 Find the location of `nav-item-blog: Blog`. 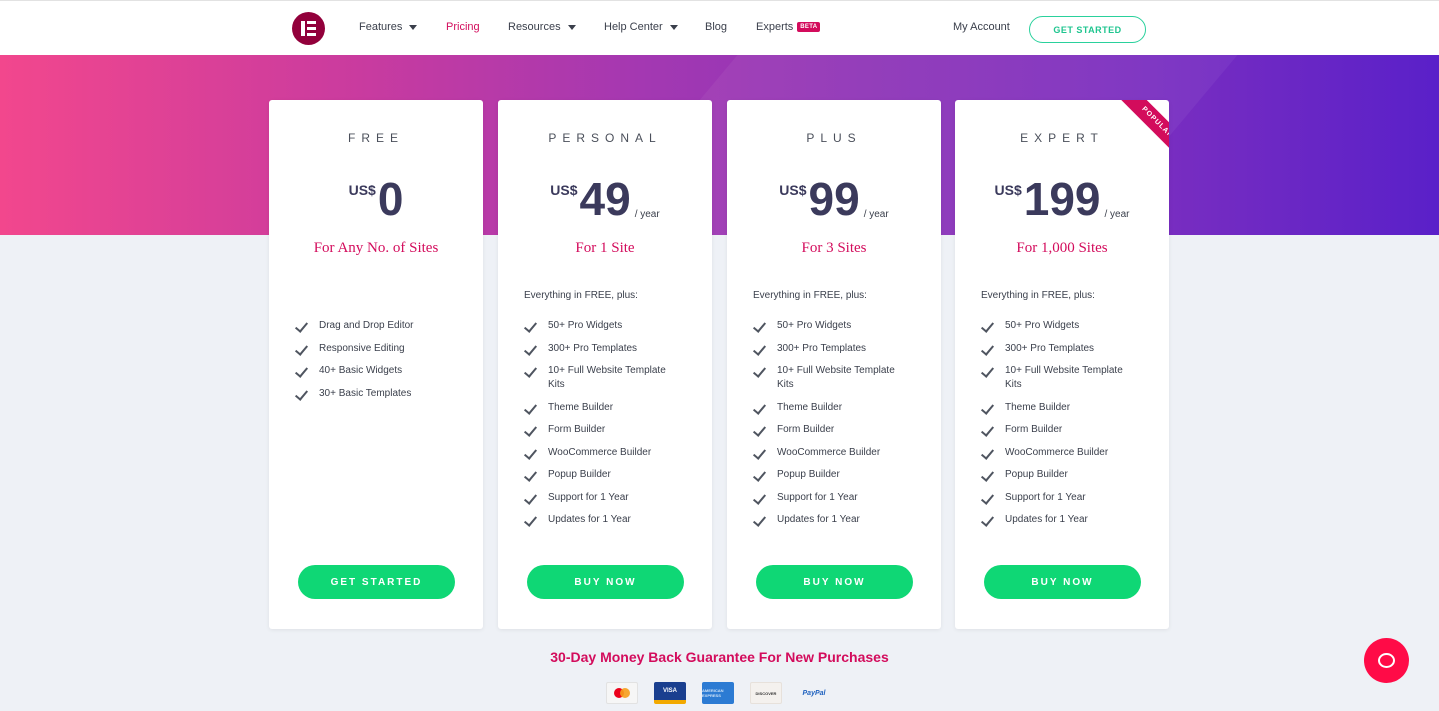

nav-item-blog: Blog is located at coordinates (716, 27).